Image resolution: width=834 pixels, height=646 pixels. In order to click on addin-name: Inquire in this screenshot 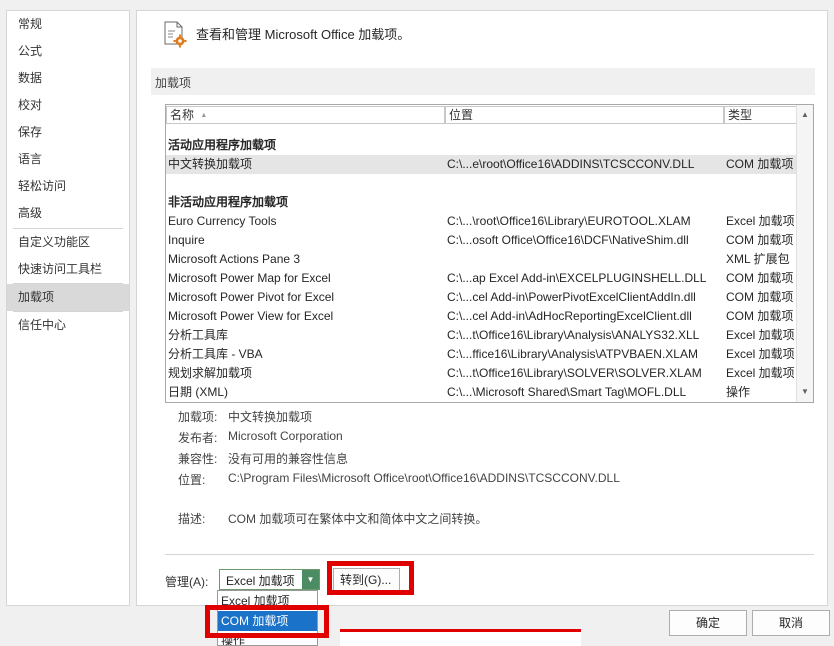, I will do `click(186, 240)`.